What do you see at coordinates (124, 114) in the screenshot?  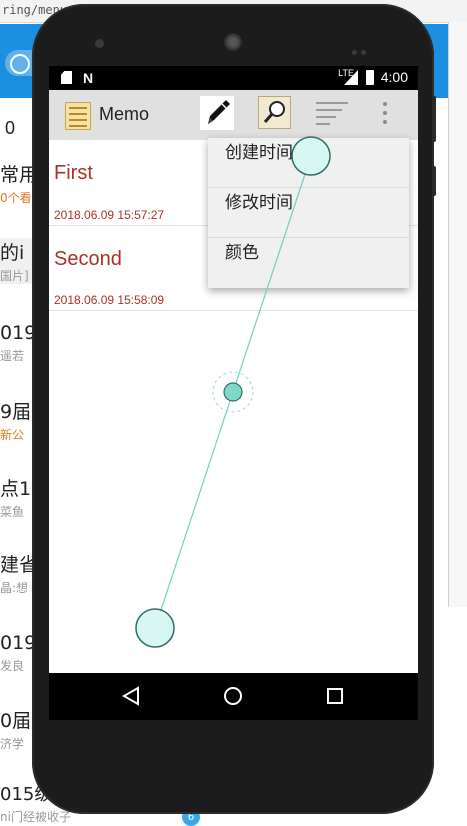 I see `app-title: Memo` at bounding box center [124, 114].